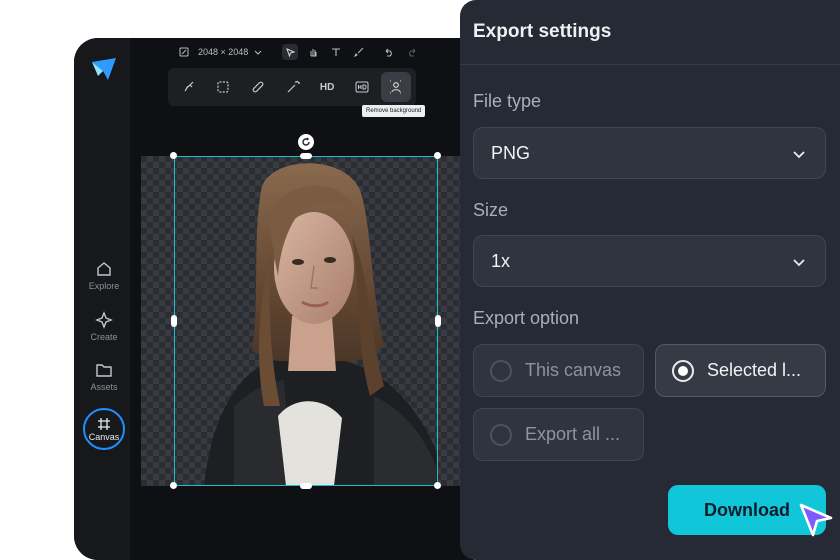 The height and width of the screenshot is (560, 840). I want to click on bandage-icon, so click(258, 87).